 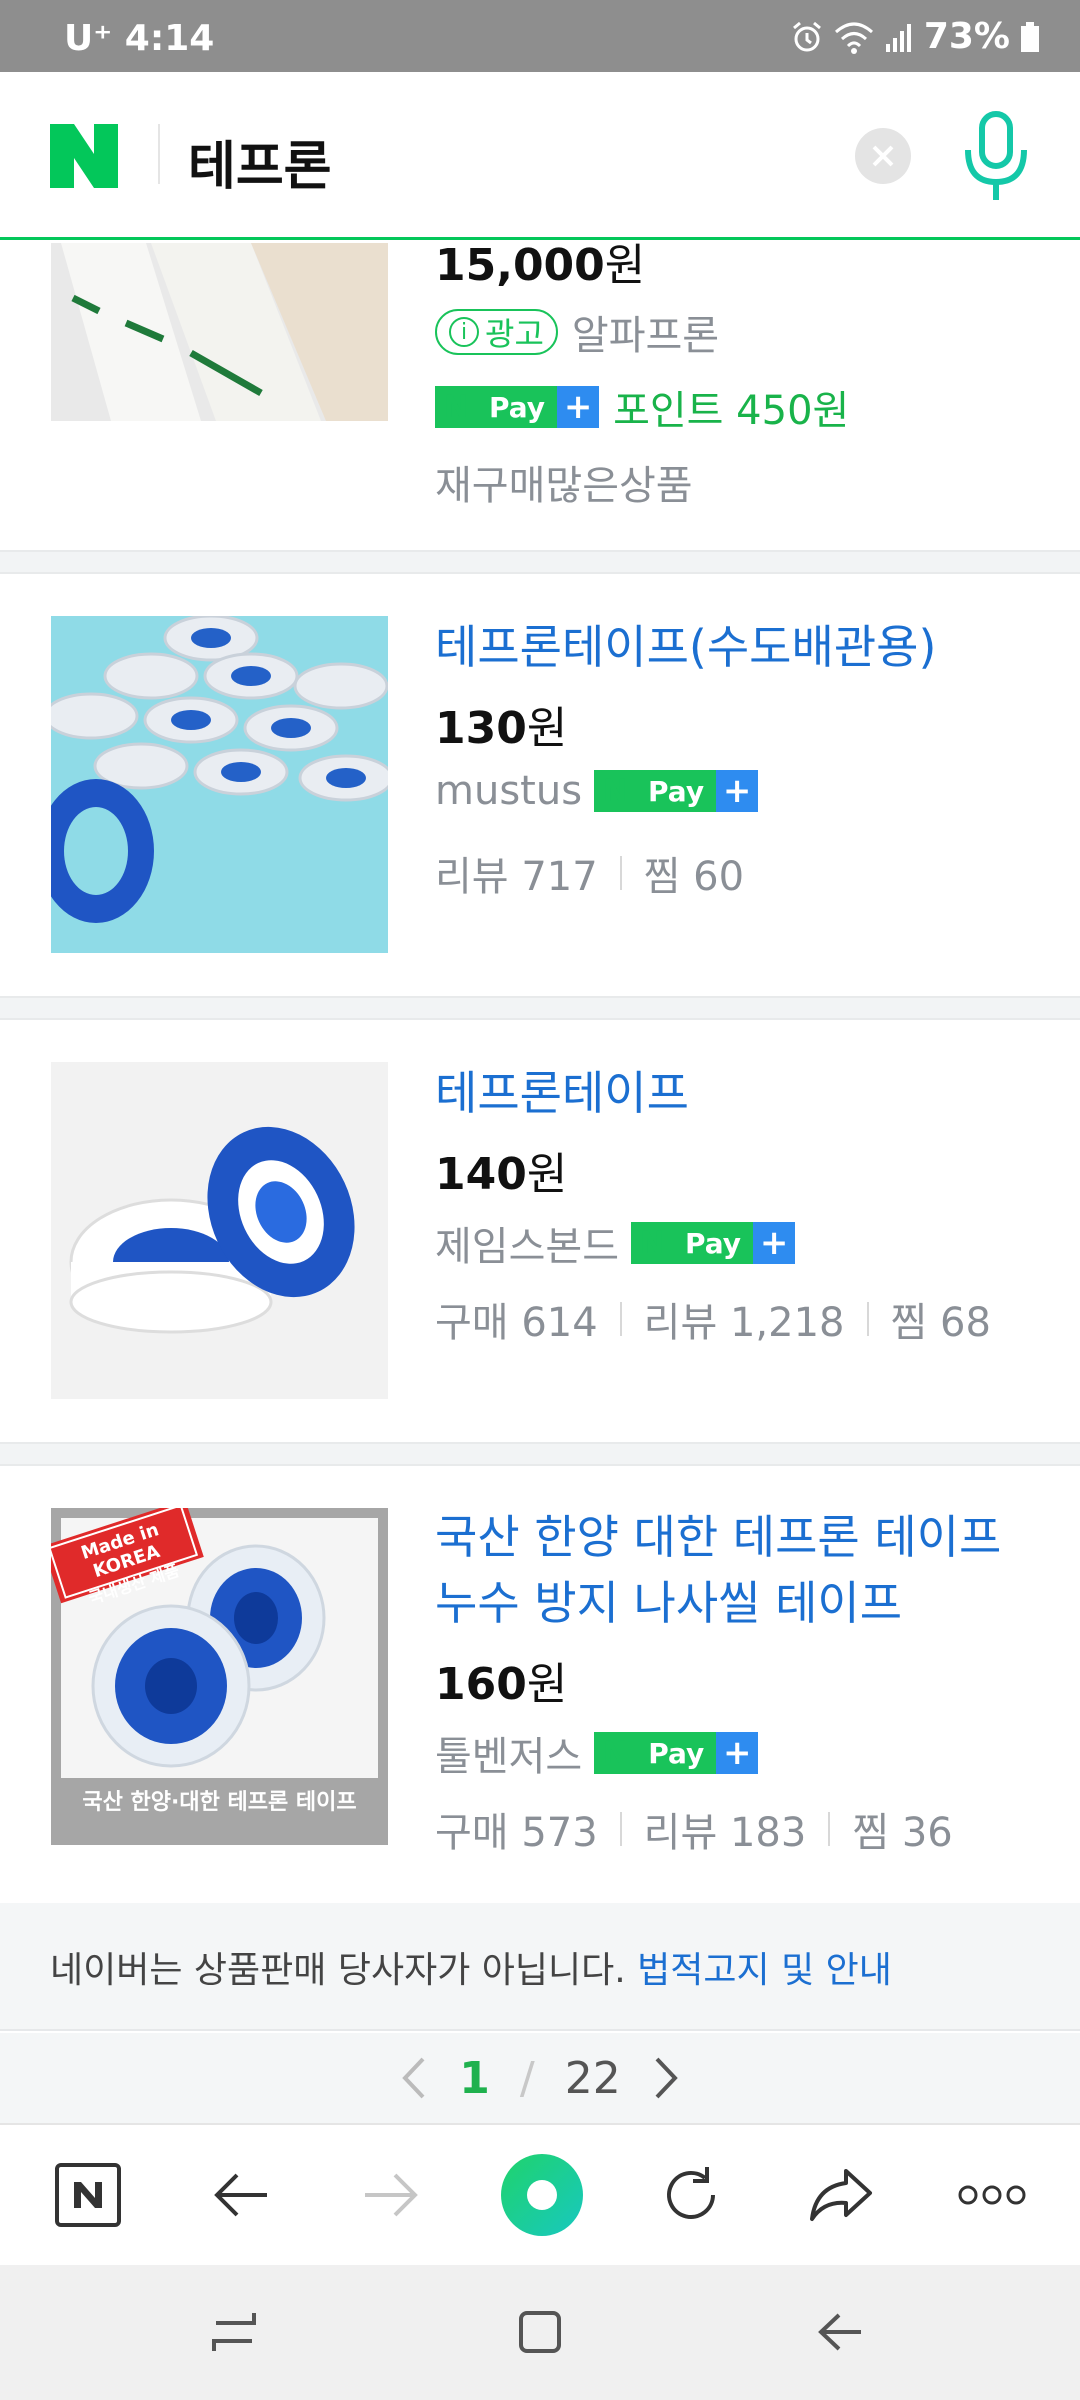 I want to click on home-system-button, so click(x=540, y=2332).